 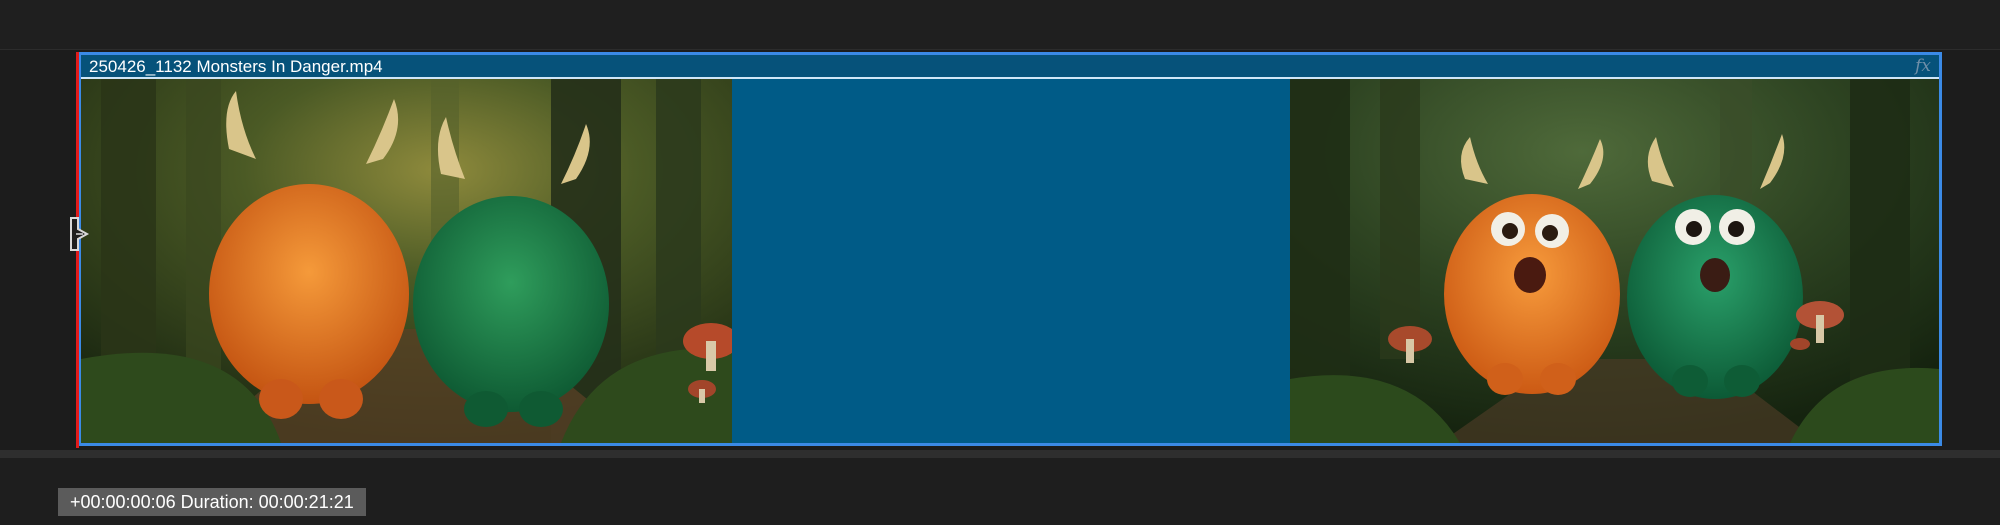 What do you see at coordinates (1000, 454) in the screenshot?
I see `track-divider` at bounding box center [1000, 454].